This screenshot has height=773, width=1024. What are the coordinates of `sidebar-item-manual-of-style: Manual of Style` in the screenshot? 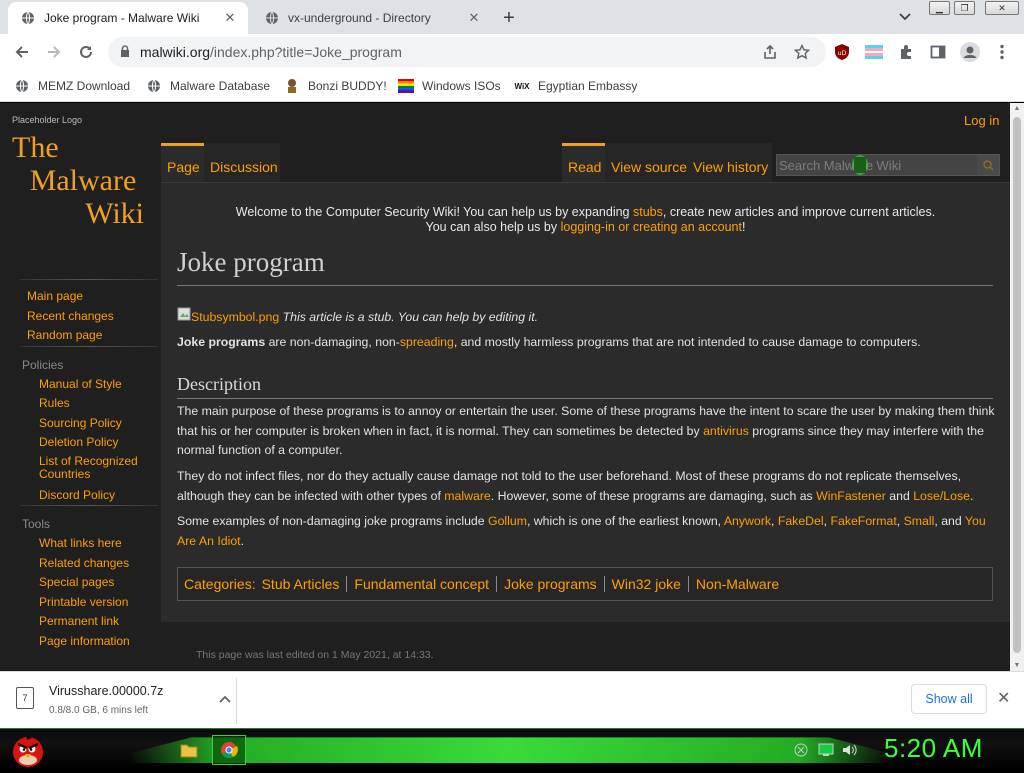 It's located at (80, 384).